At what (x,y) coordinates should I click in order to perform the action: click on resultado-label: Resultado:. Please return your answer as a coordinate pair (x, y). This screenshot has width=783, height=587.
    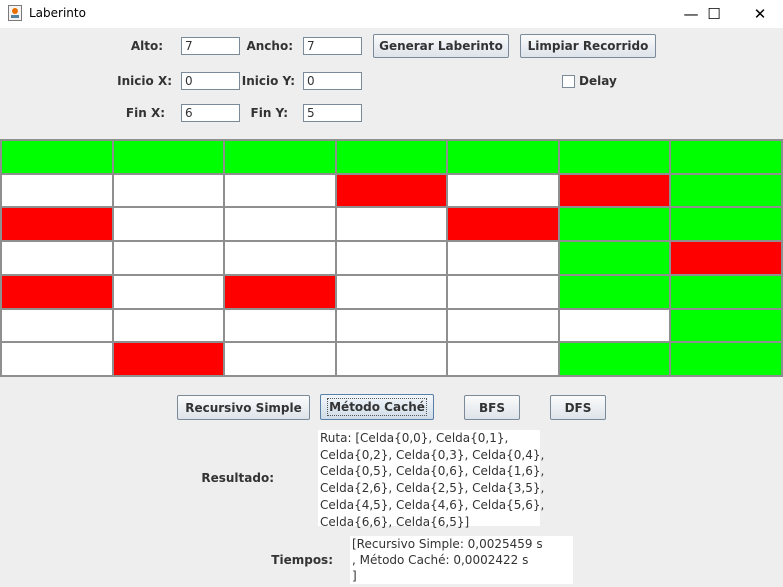
    Looking at the image, I should click on (237, 478).